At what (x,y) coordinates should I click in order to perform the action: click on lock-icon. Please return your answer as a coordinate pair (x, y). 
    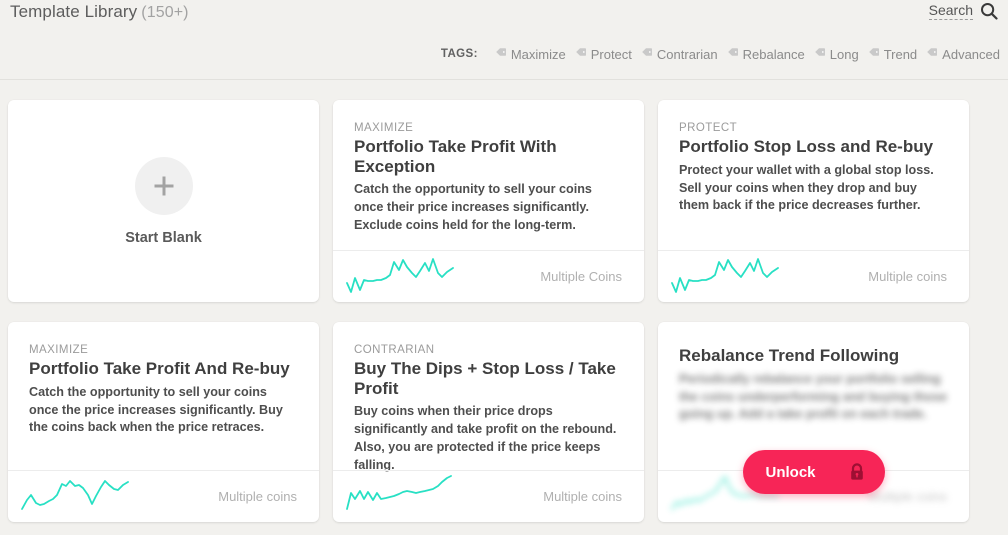
    Looking at the image, I should click on (857, 472).